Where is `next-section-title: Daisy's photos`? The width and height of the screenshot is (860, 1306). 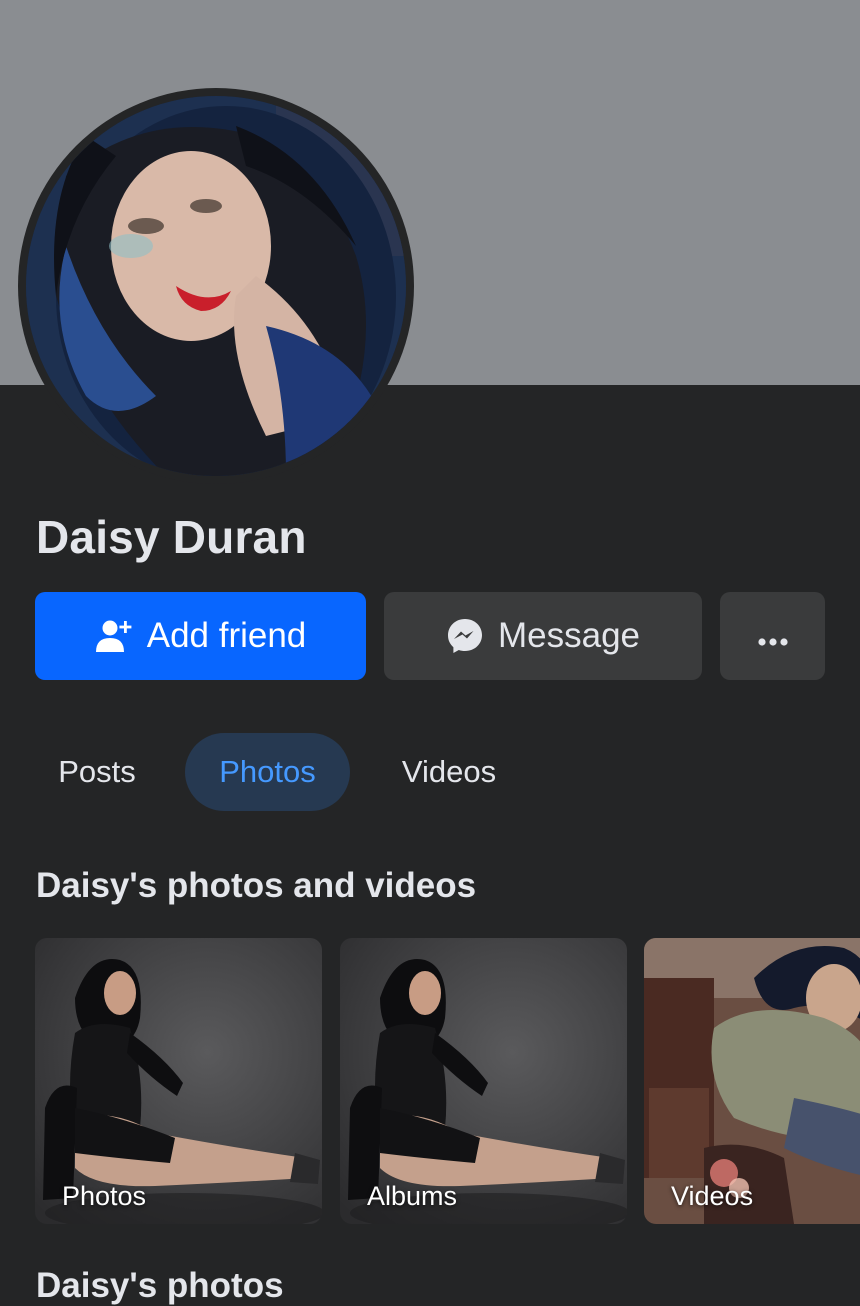
next-section-title: Daisy's photos is located at coordinates (160, 1285).